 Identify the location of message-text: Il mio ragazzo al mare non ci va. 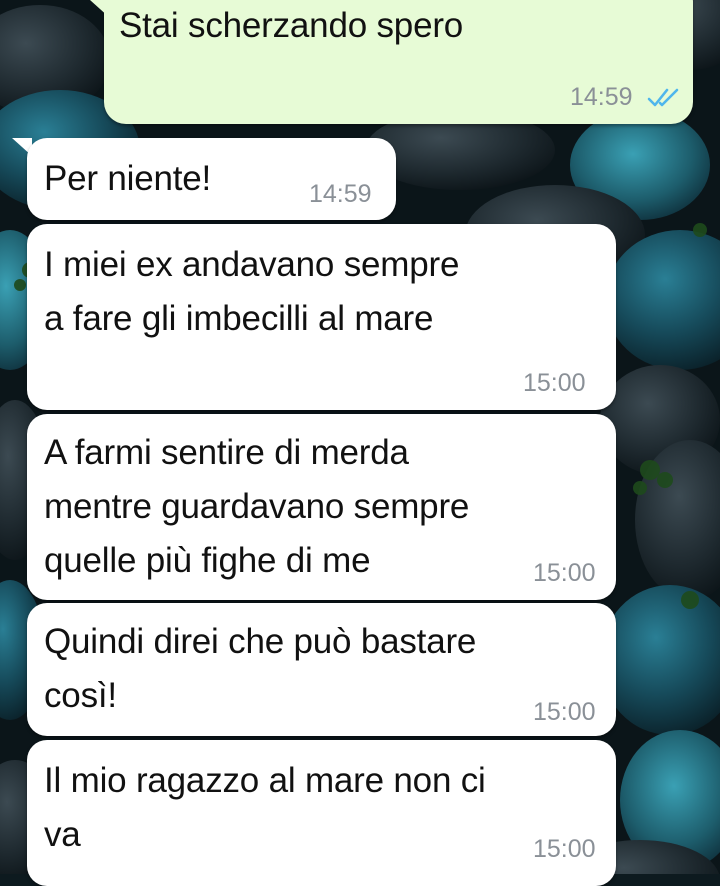
(265, 807).